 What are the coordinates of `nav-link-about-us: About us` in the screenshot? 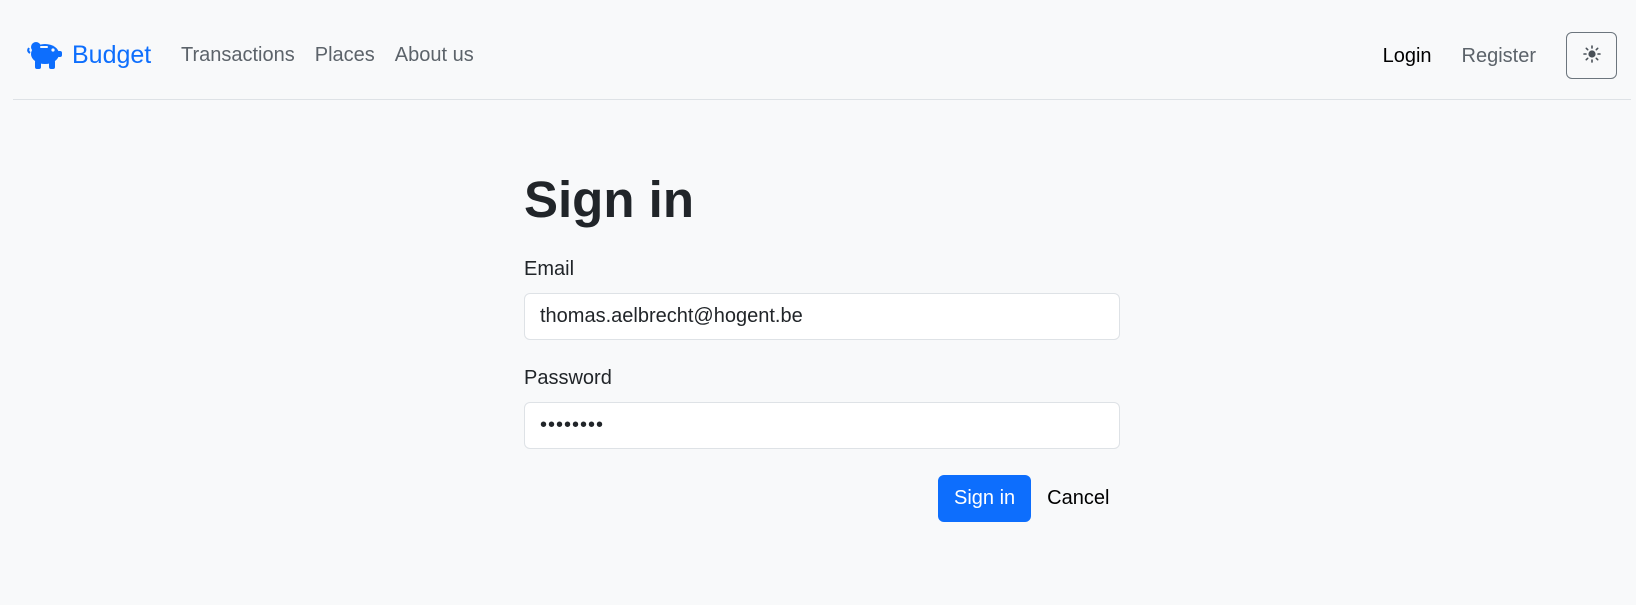 It's located at (434, 55).